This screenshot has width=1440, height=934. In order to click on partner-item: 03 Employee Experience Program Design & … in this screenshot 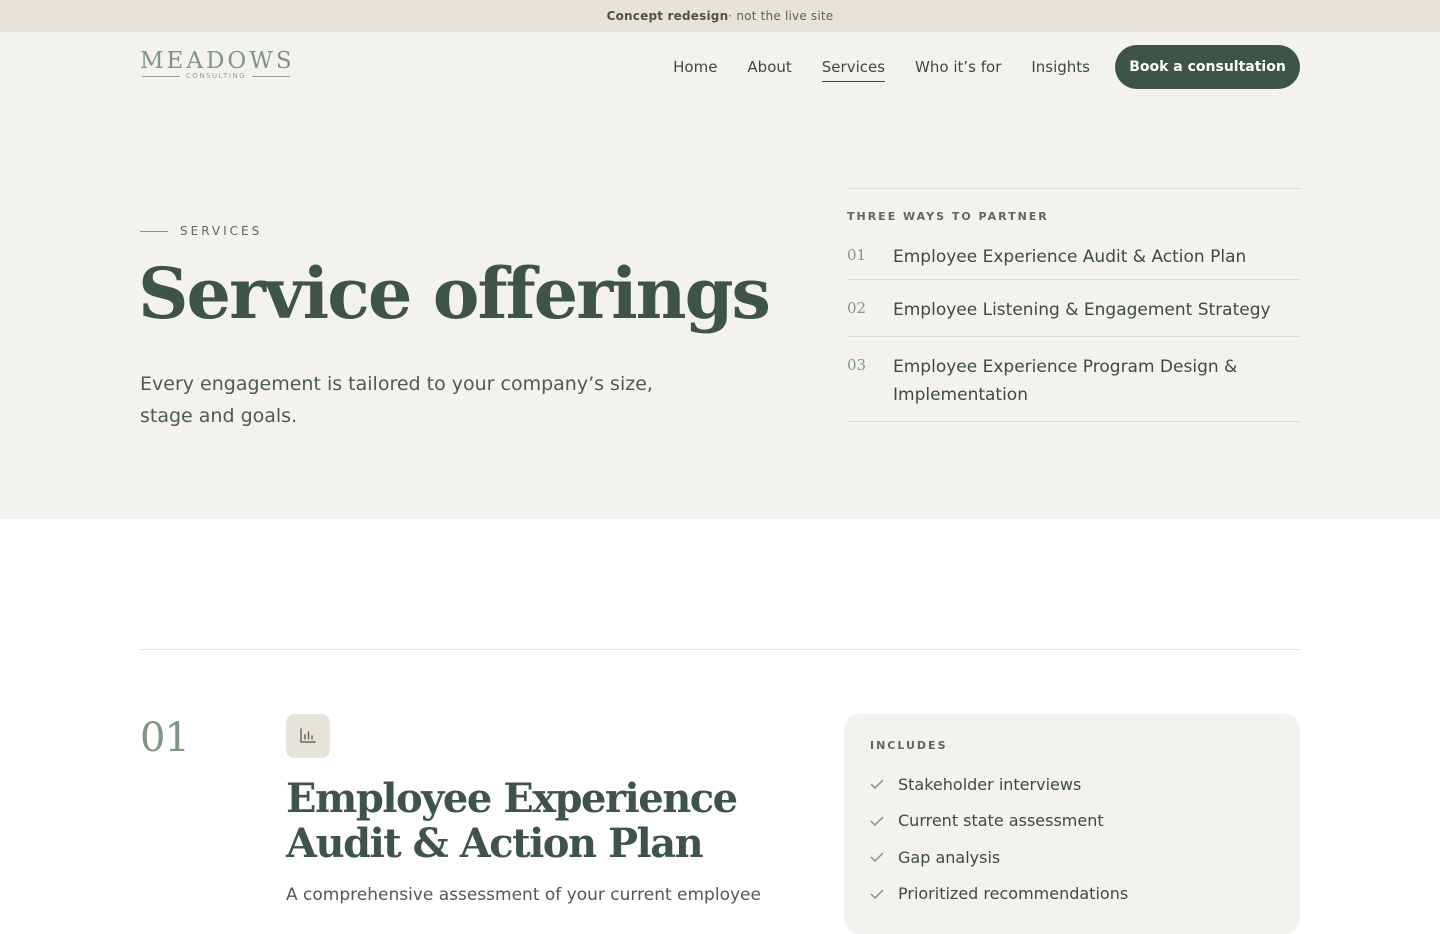, I will do `click(1073, 379)`.